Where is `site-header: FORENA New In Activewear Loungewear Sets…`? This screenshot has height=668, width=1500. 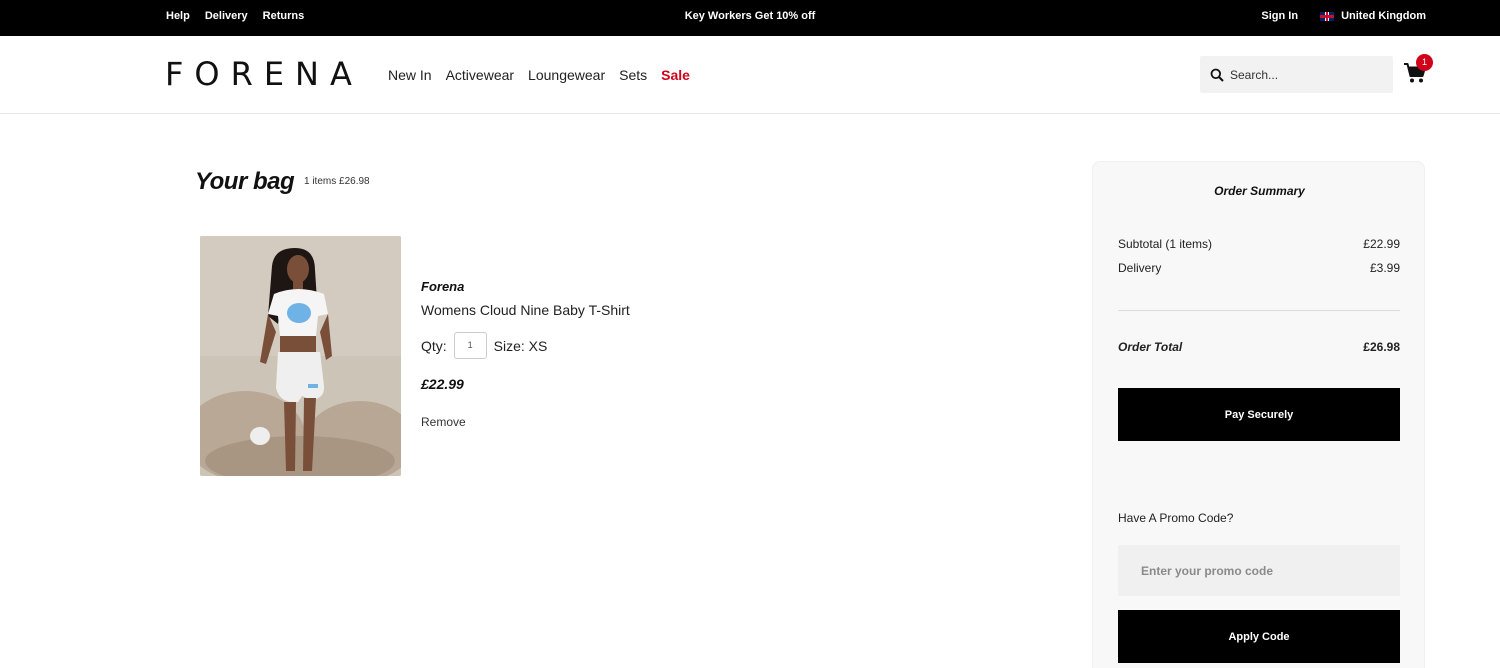 site-header: FORENA New In Activewear Loungewear Sets… is located at coordinates (750, 75).